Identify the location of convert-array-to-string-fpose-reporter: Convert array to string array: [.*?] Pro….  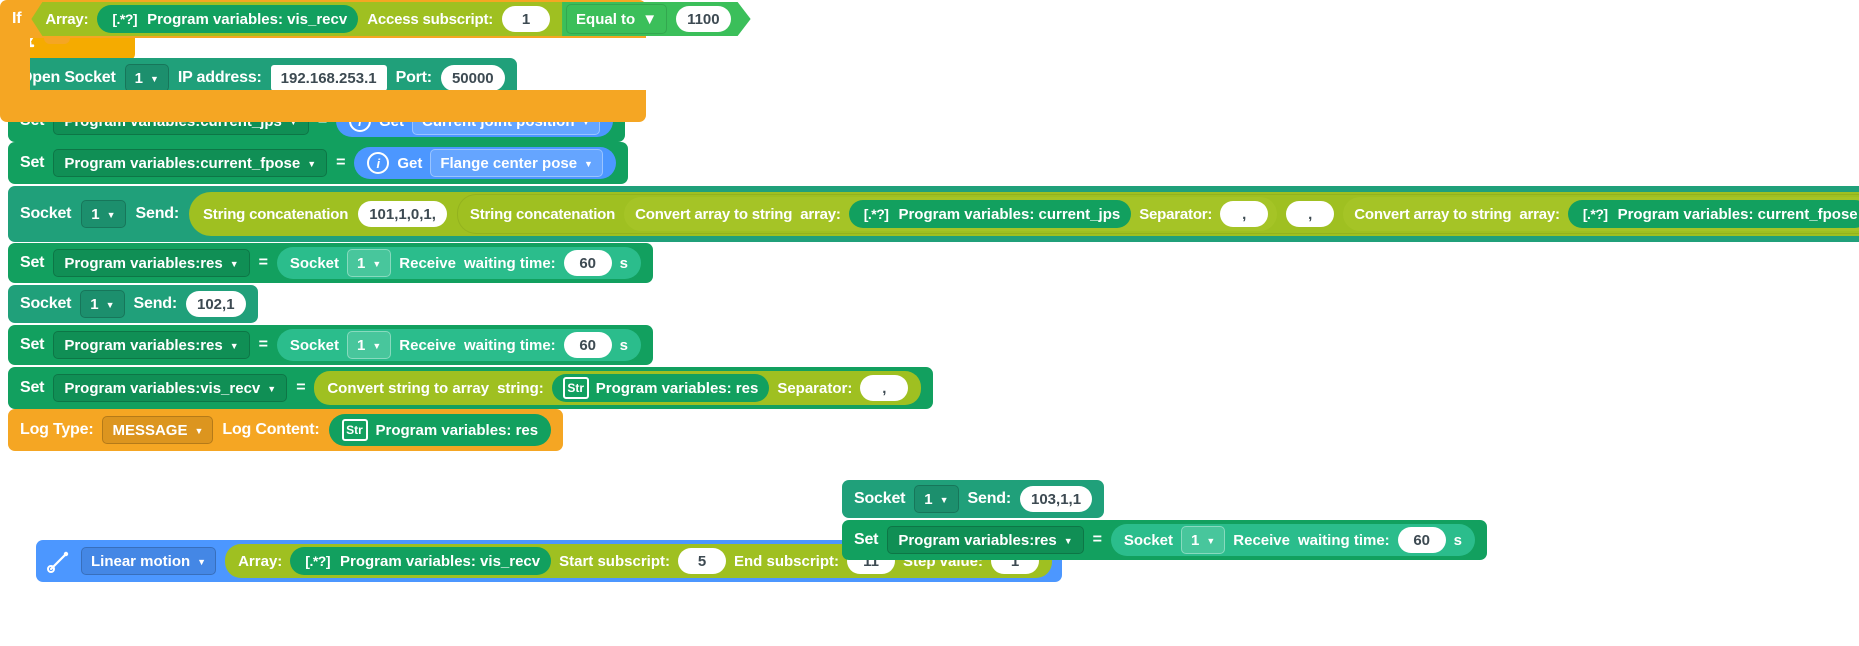
(1601, 214).